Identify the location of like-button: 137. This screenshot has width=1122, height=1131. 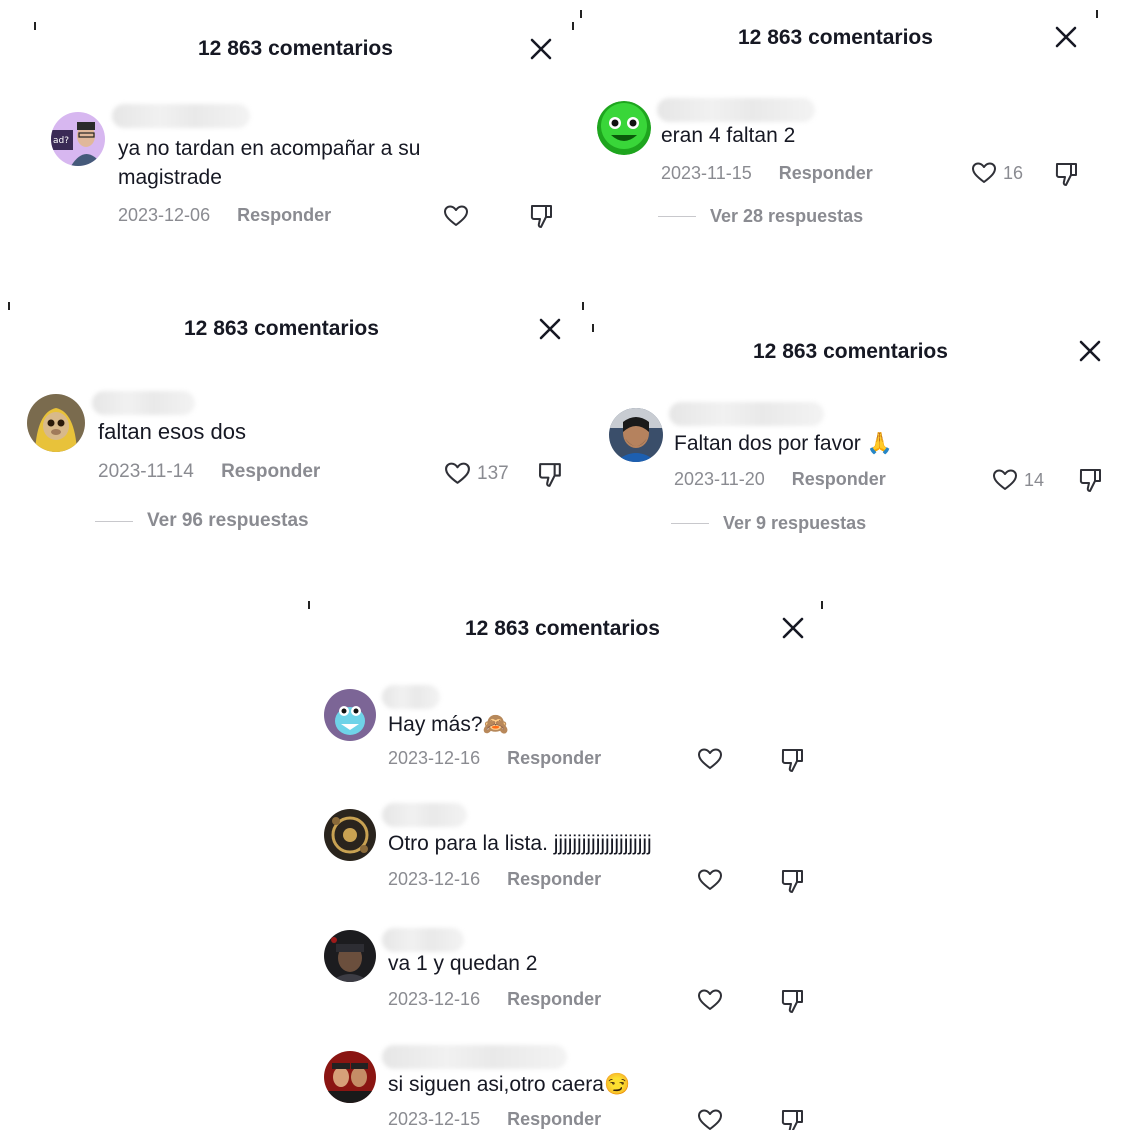
(476, 473).